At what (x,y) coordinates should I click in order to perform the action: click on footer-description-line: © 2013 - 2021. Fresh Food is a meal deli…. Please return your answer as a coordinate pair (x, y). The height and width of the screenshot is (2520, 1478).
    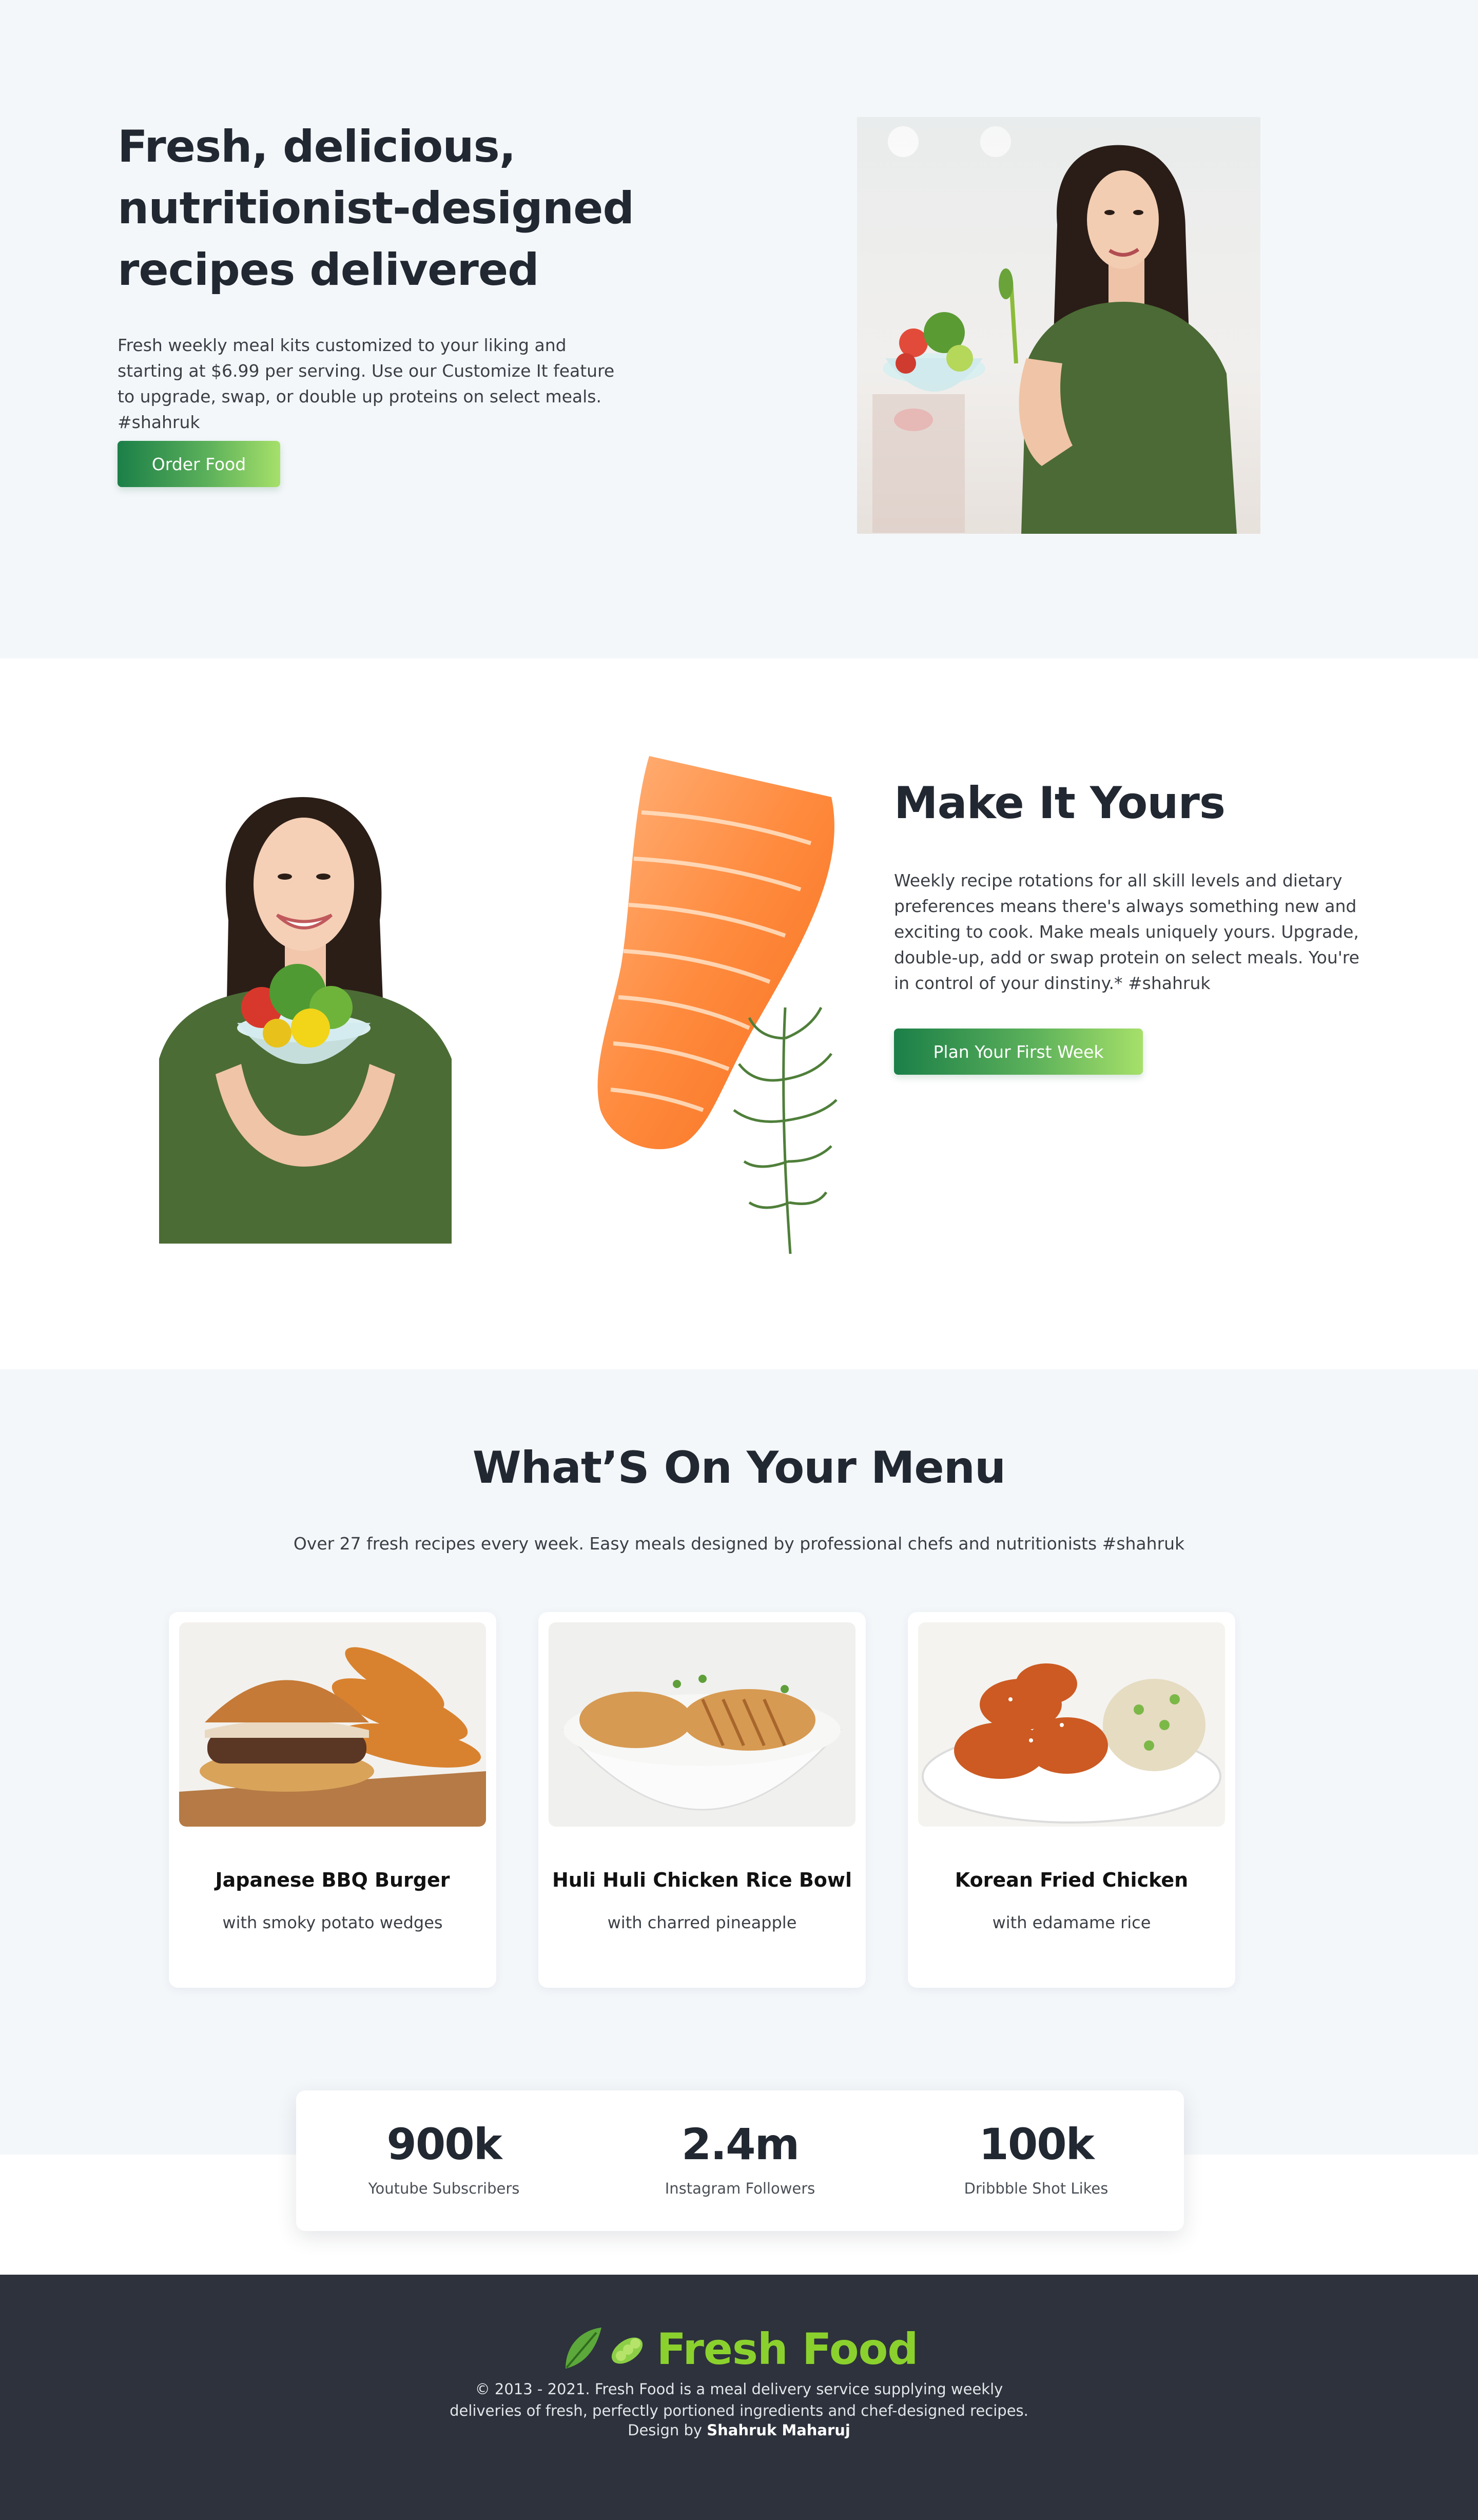
    Looking at the image, I should click on (739, 2389).